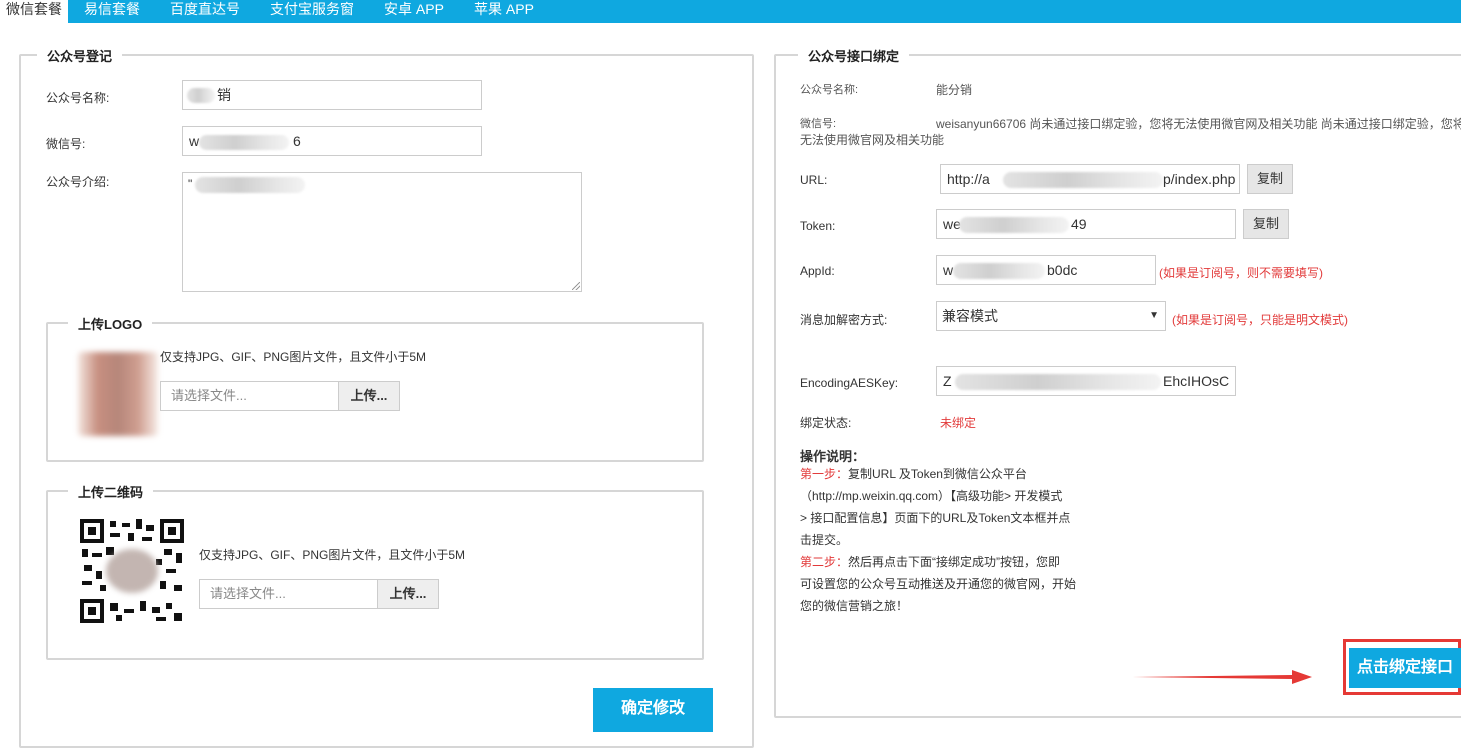  Describe the element at coordinates (205, 11) in the screenshot. I see `tab-baidu-direct: 百度直达号` at that location.